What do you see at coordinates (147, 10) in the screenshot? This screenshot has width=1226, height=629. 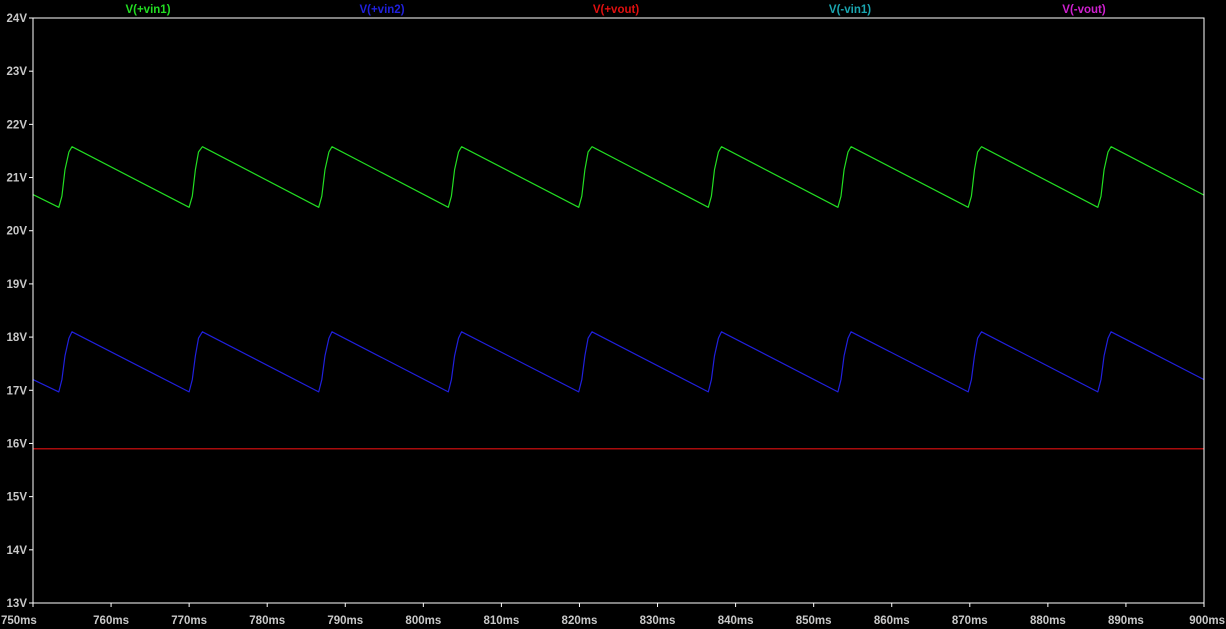 I see `legend-label: V(+vin1)` at bounding box center [147, 10].